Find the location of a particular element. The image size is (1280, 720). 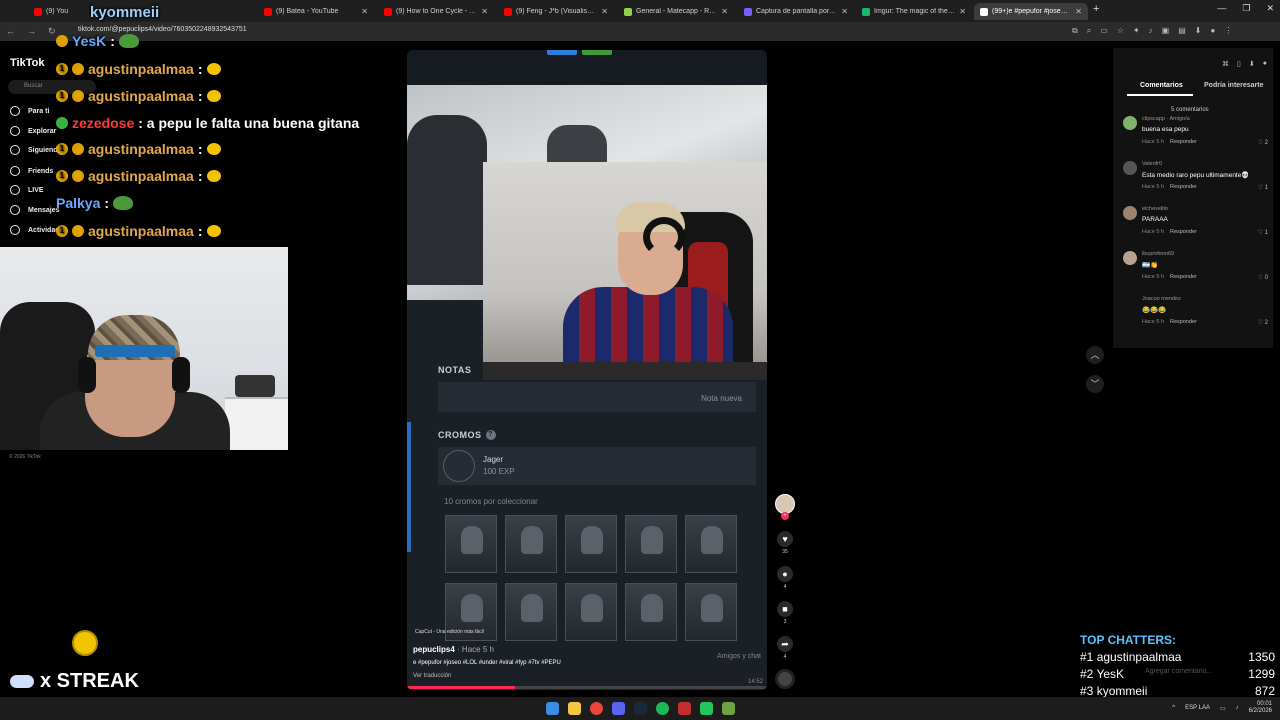

video-username: pepuclips4 is located at coordinates (434, 649).